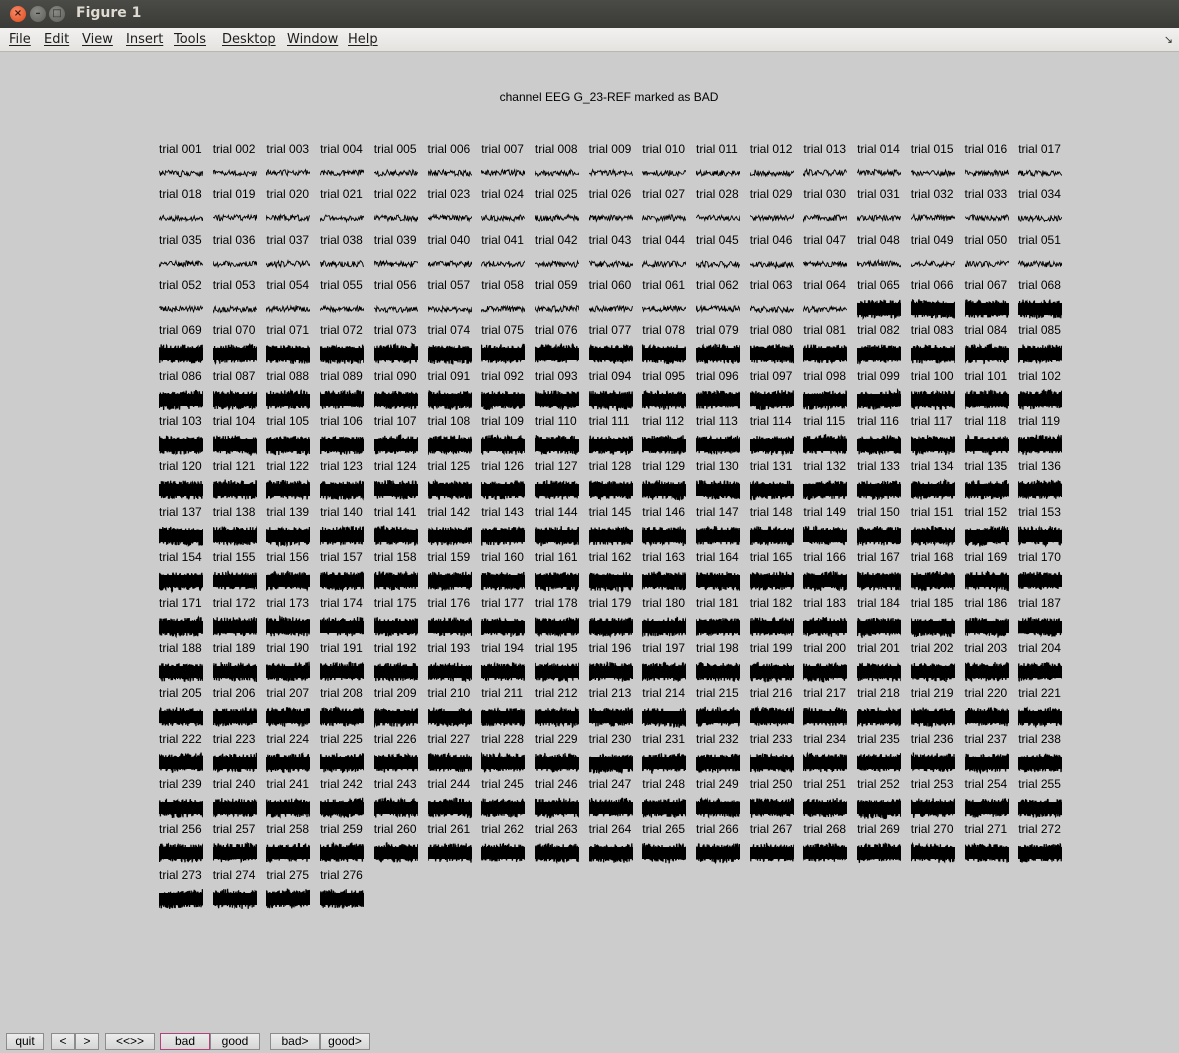 This screenshot has width=1179, height=1053. Describe the element at coordinates (38, 14) in the screenshot. I see `minimize-window-button: –` at that location.